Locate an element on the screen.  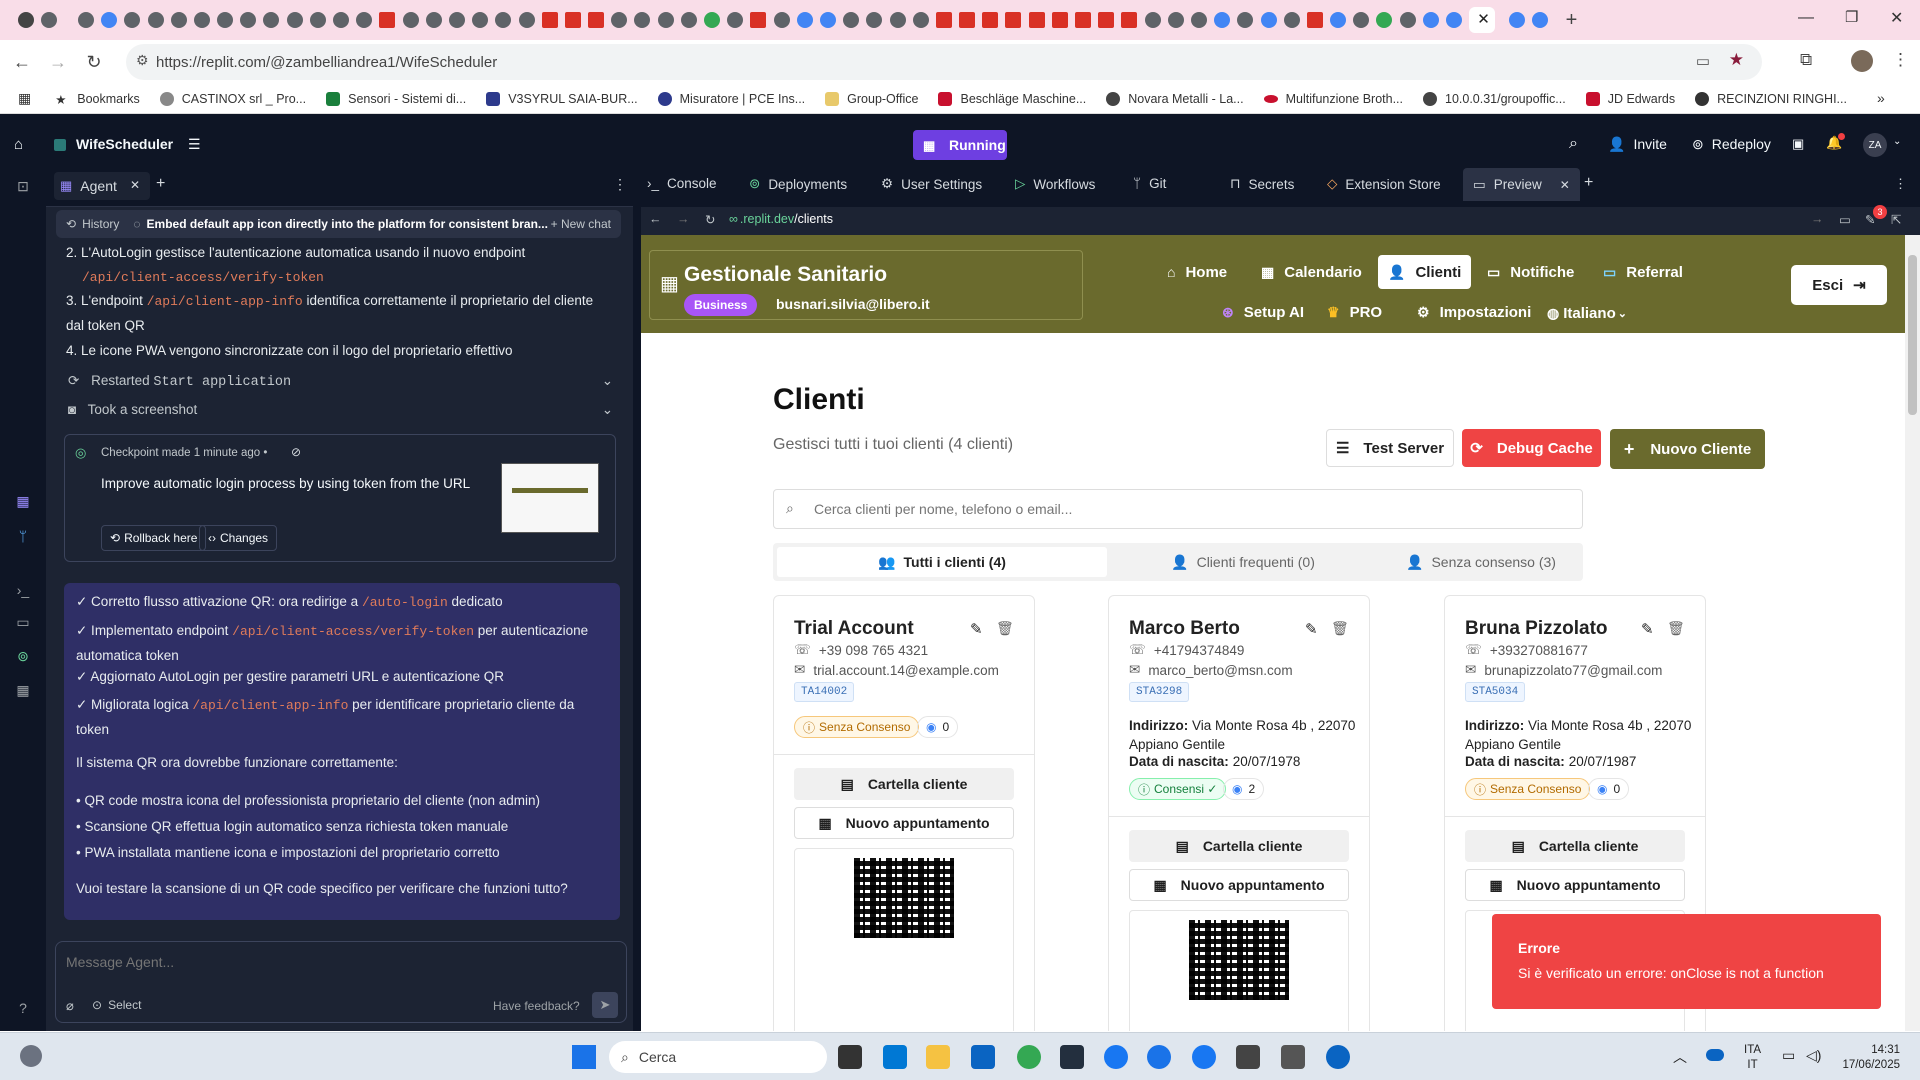
open-arrow-icon: → is located at coordinates (1817, 219).